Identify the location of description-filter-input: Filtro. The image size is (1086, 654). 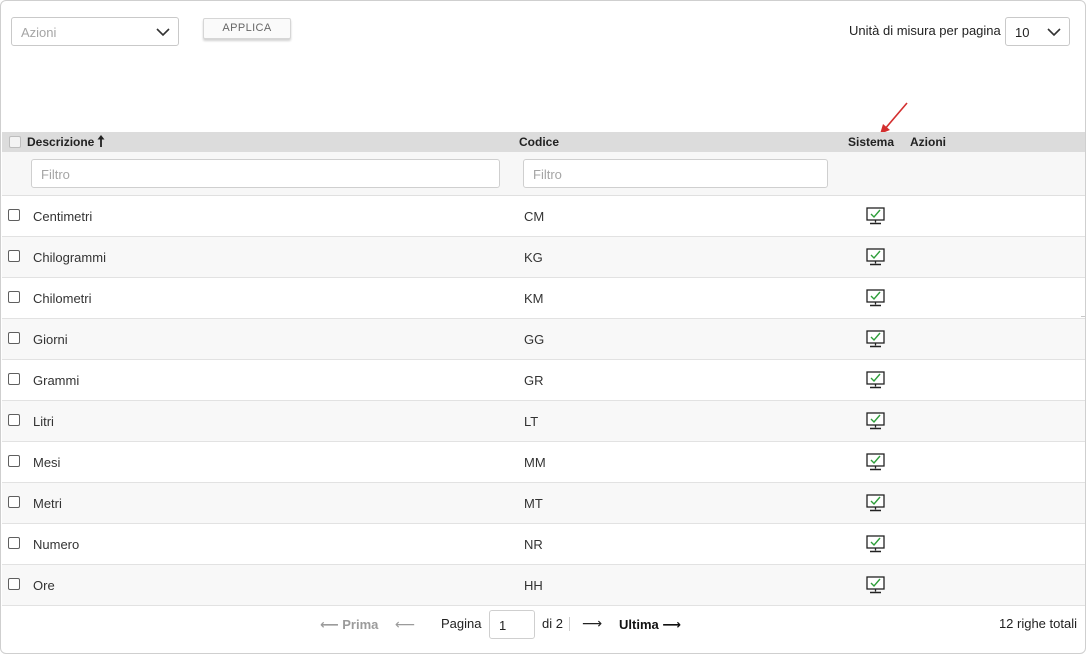
(265, 173).